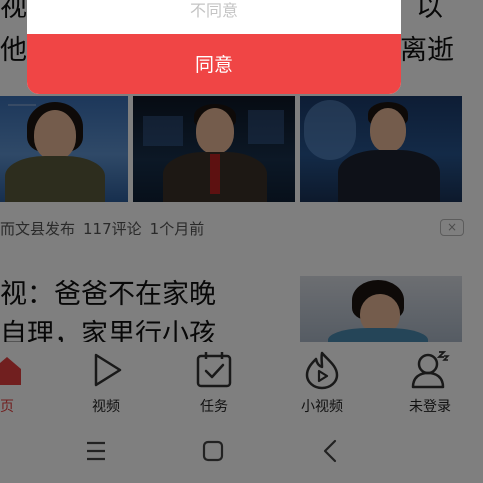  Describe the element at coordinates (214, 17) in the screenshot. I see `disagree-button: 不同意` at that location.